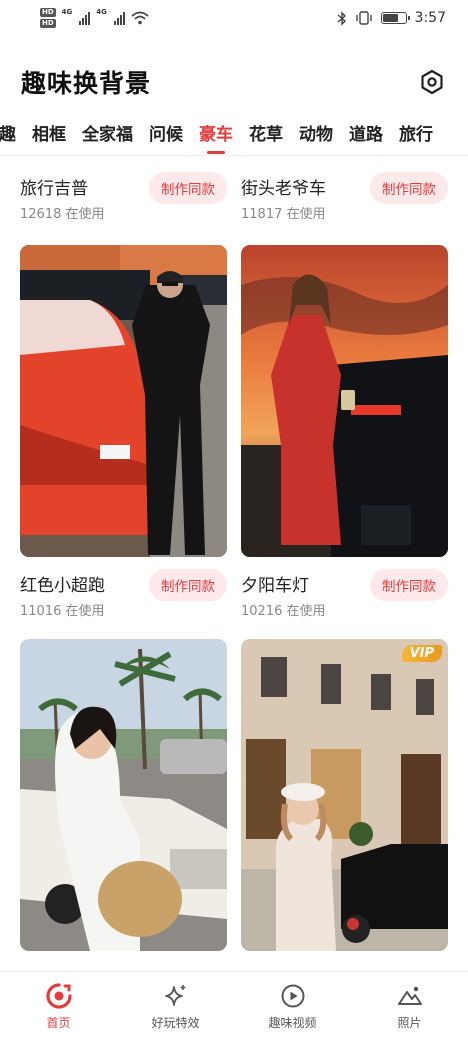  I want to click on hd-badges: HD HD, so click(48, 18).